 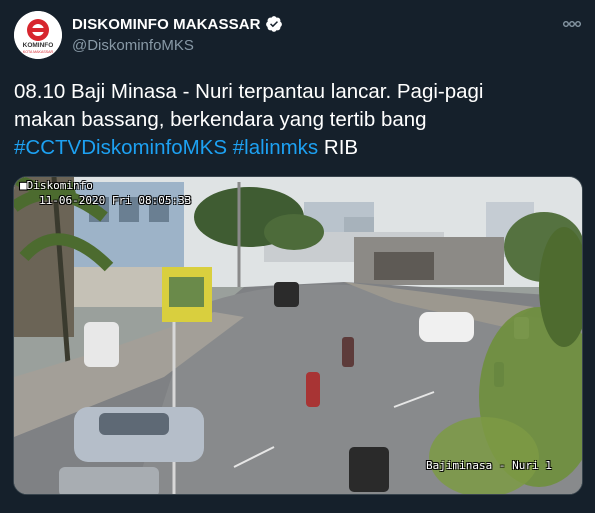 I want to click on tweet-text-line: #CCTVDiskominfoMKS #lalinmks RIB, so click(x=294, y=148).